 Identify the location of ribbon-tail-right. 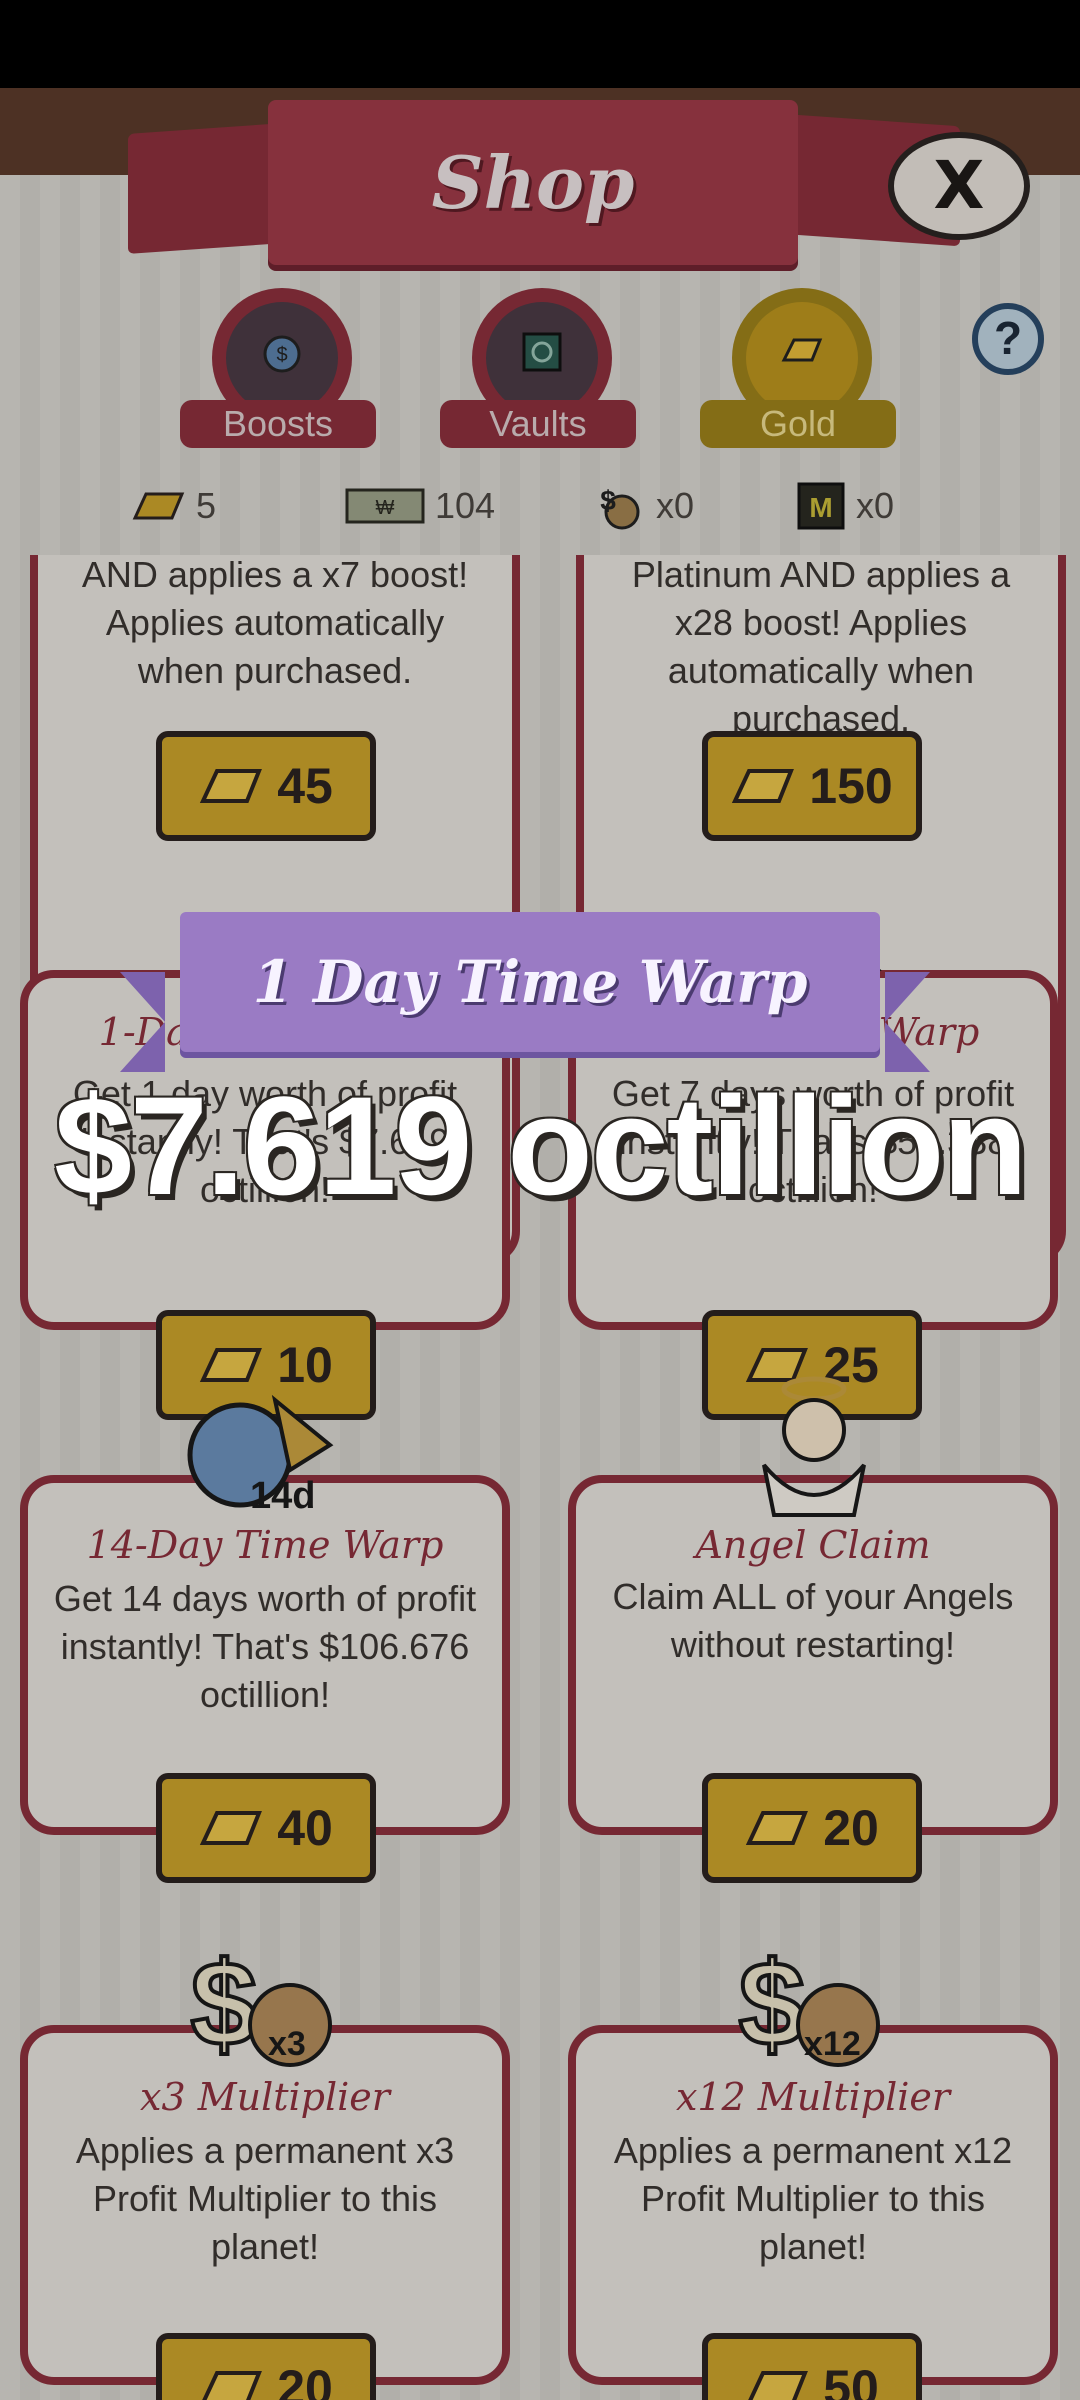
(907, 1022).